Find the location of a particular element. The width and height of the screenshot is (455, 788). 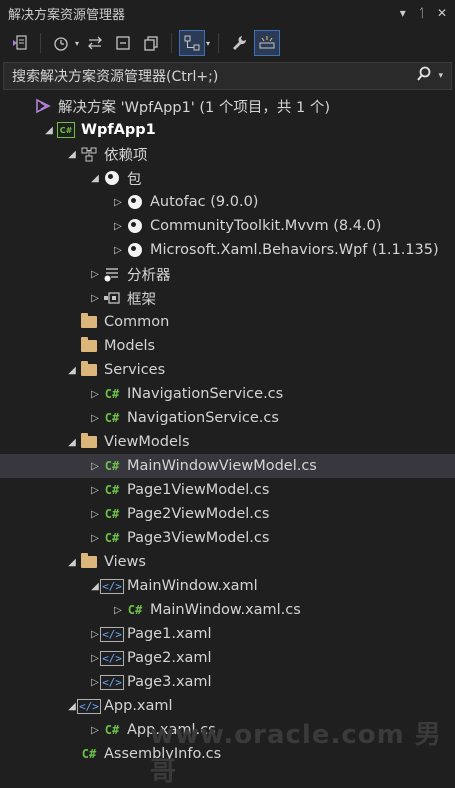

dependencies-node: ◢ 依赖项 is located at coordinates (227, 154).